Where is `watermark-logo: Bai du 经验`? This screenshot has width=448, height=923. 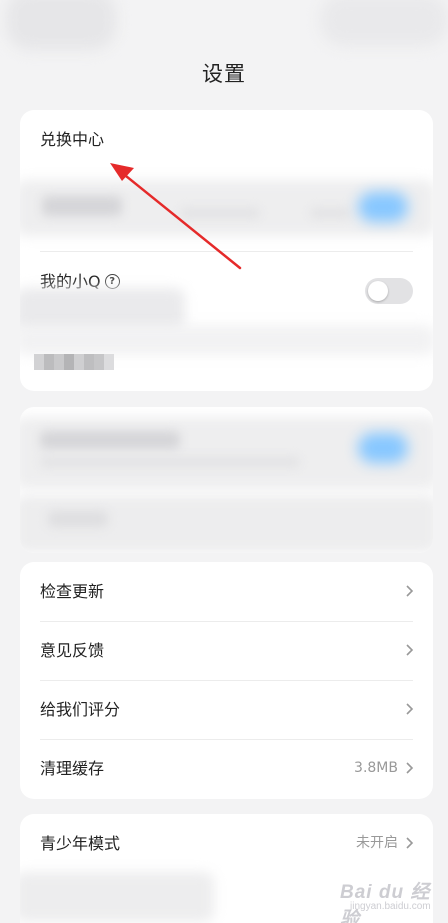
watermark-logo: Bai du 经验 is located at coordinates (385, 902).